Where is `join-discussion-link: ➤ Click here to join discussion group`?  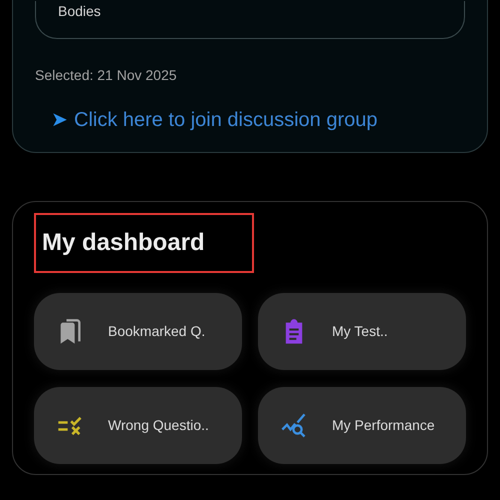
join-discussion-link: ➤ Click here to join discussion group is located at coordinates (214, 120).